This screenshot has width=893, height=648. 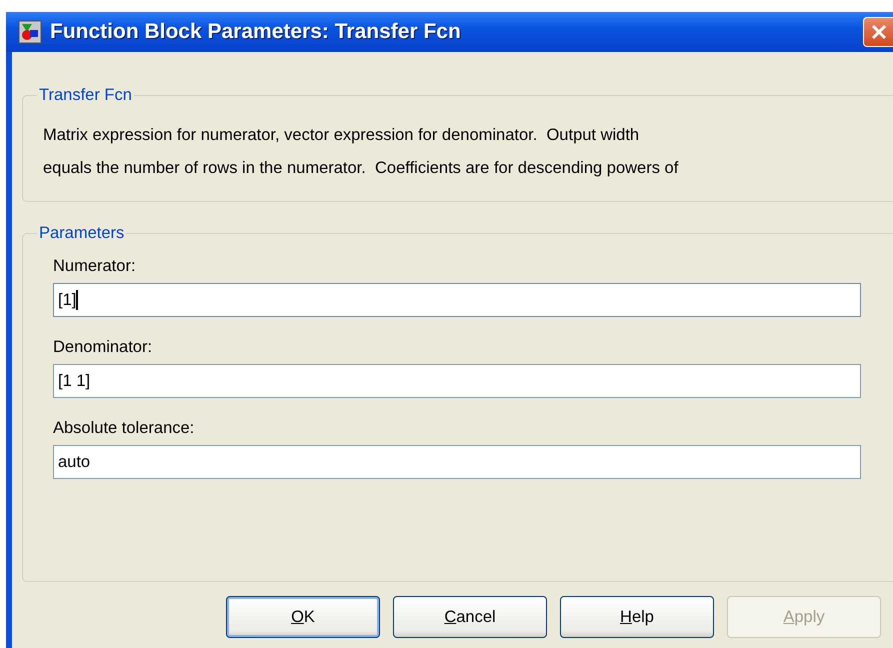 What do you see at coordinates (77, 300) in the screenshot?
I see `text-cursor` at bounding box center [77, 300].